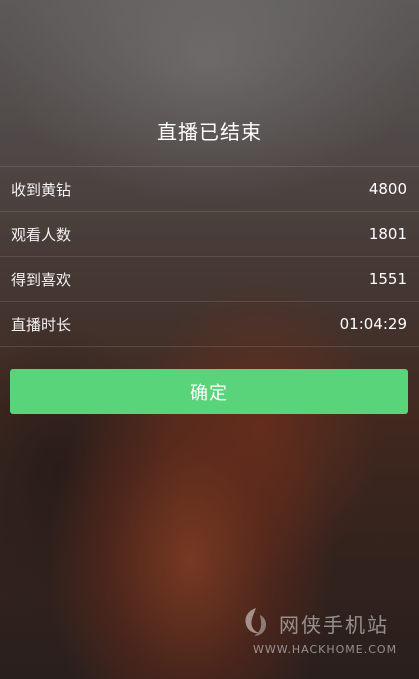  I want to click on stat-row-likes: 得到喜欢 1551, so click(209, 279).